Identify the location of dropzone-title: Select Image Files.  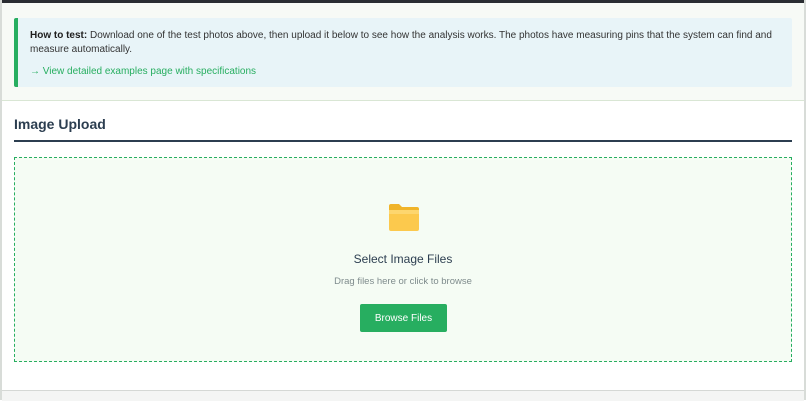
(403, 259).